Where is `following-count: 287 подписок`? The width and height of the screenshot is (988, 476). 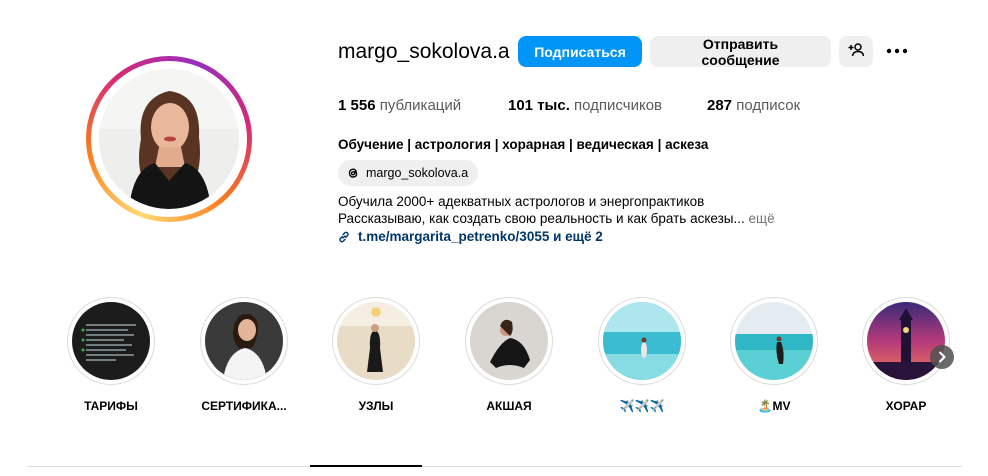 following-count: 287 подписок is located at coordinates (753, 105).